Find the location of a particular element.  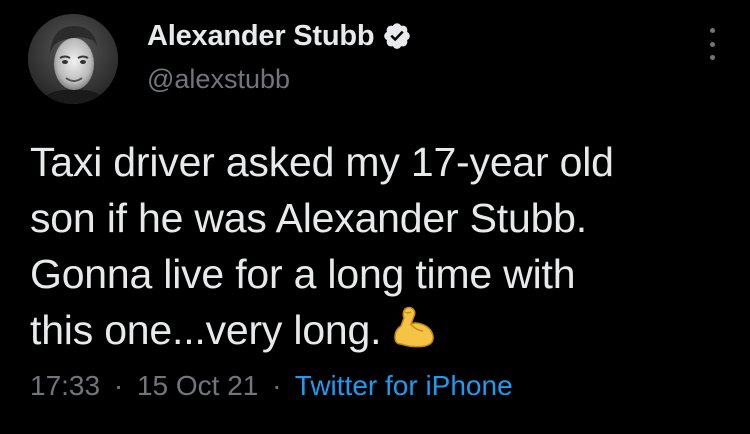

author-display-name: Alexander Stubb is located at coordinates (261, 36).